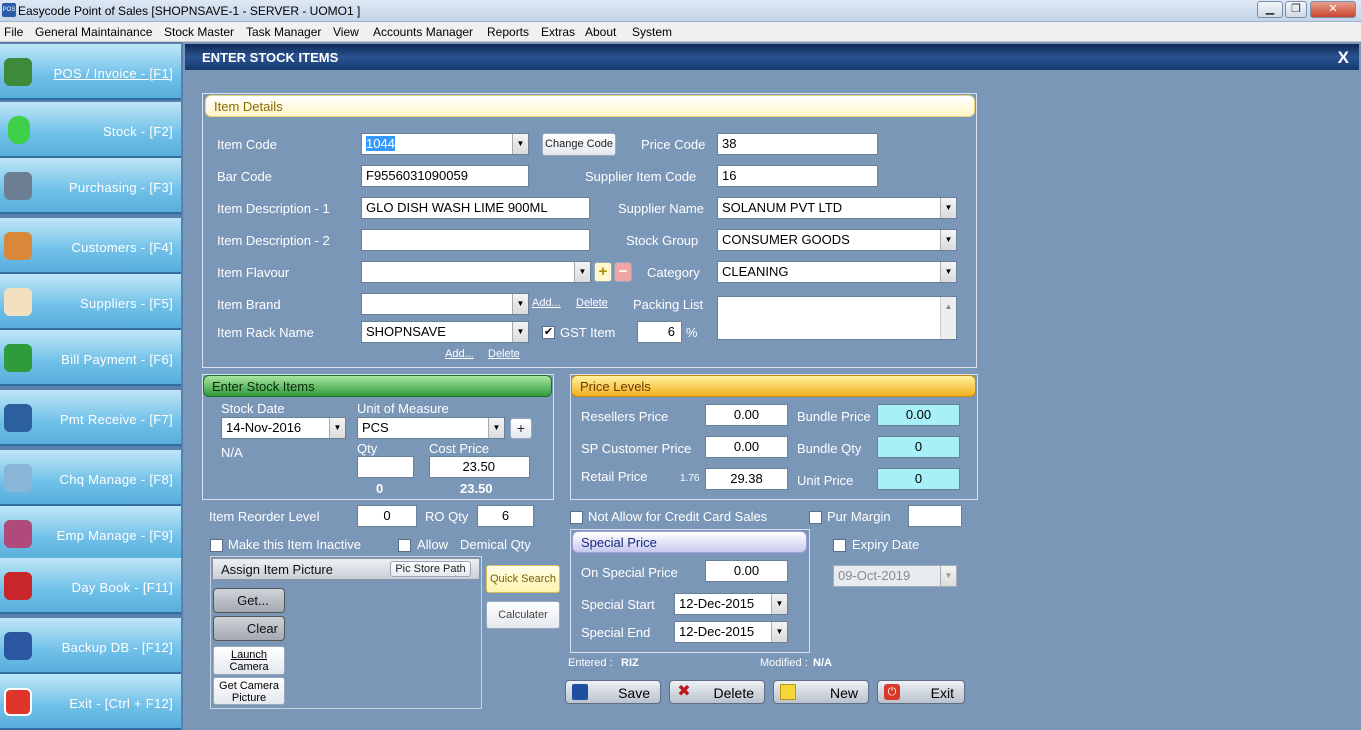 The height and width of the screenshot is (730, 1361). I want to click on item-code-combo: 1044 ▼, so click(445, 144).